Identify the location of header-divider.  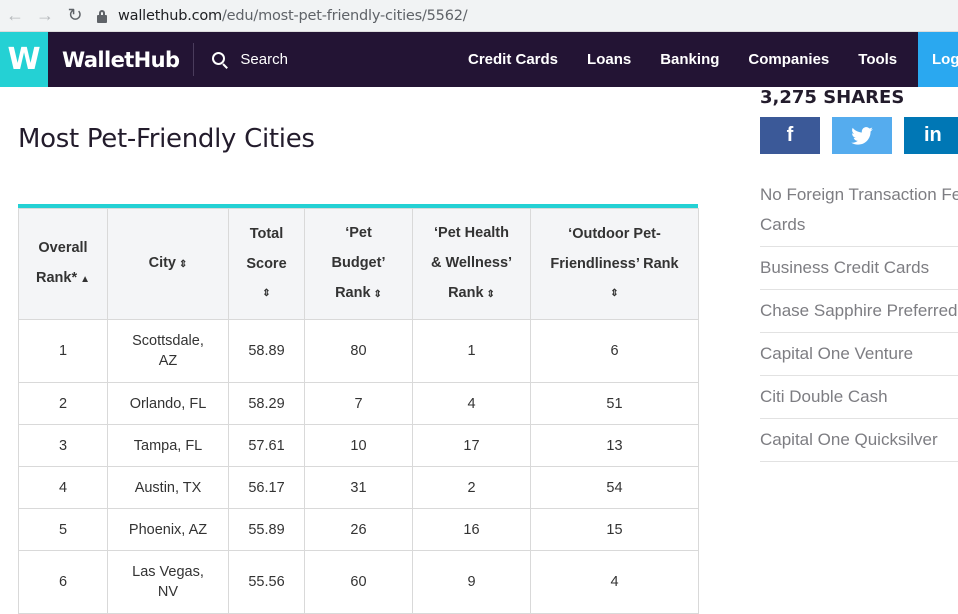
(194, 59).